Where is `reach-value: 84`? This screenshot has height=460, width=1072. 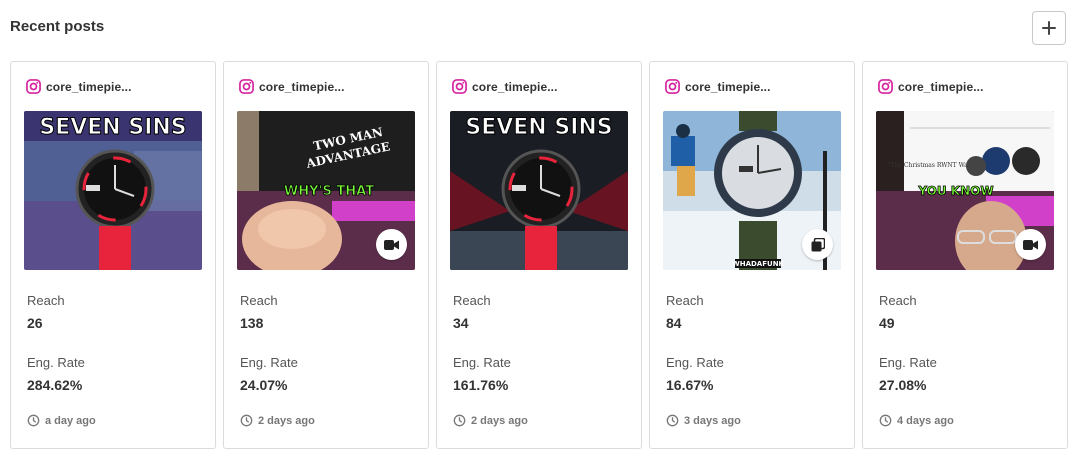
reach-value: 84 is located at coordinates (674, 323).